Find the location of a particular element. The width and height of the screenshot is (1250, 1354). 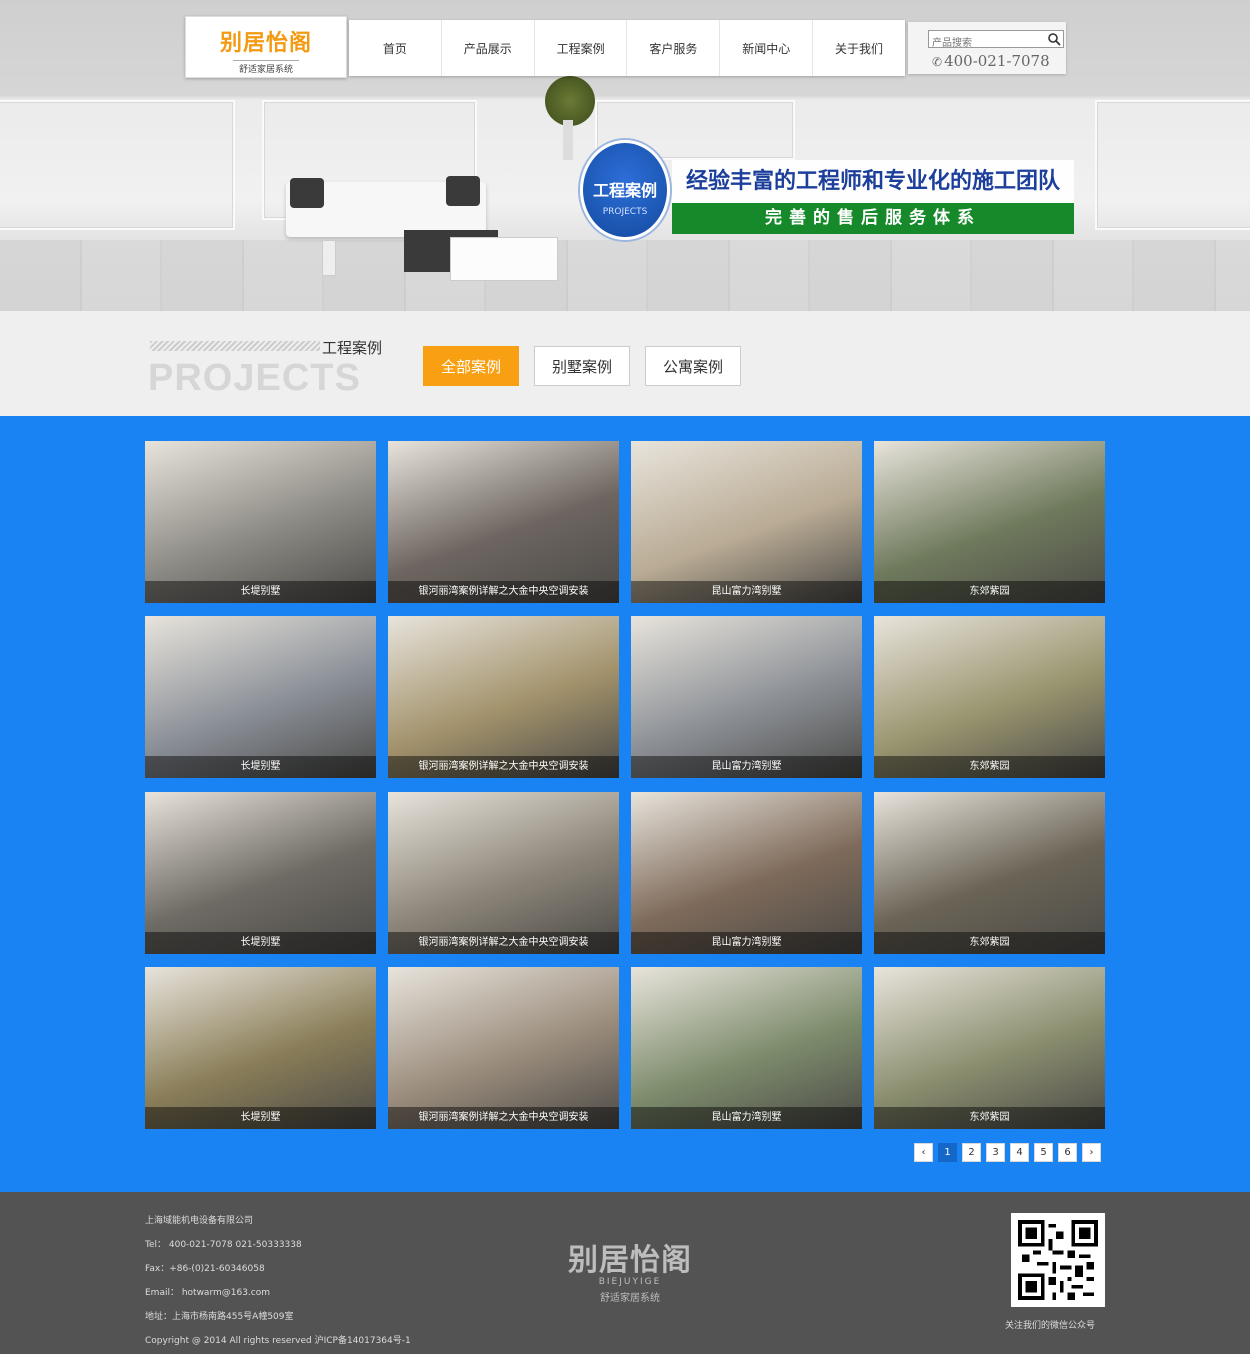

filter-apartment: 公寓案例 is located at coordinates (693, 366).